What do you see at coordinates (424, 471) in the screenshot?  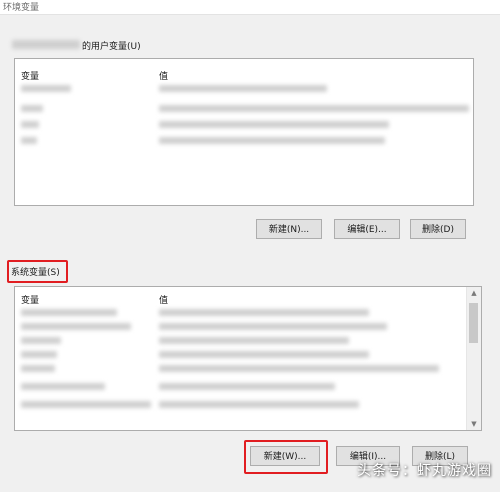 I see `watermark: 头条号：虾丸游戏圈` at bounding box center [424, 471].